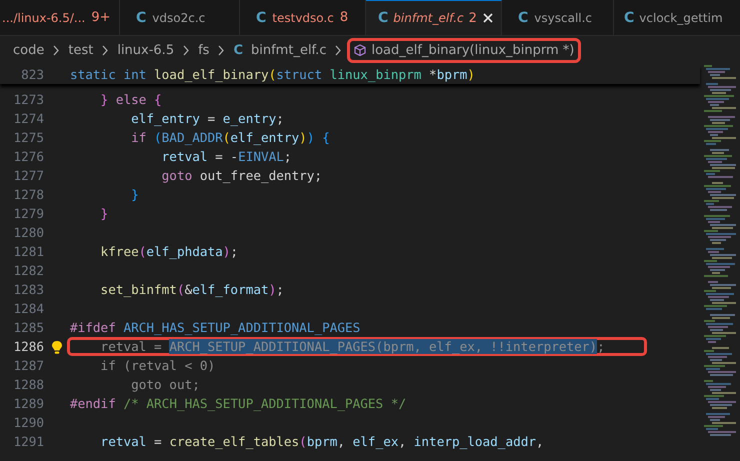 The height and width of the screenshot is (461, 740). I want to click on line-number: 1276, so click(28, 156).